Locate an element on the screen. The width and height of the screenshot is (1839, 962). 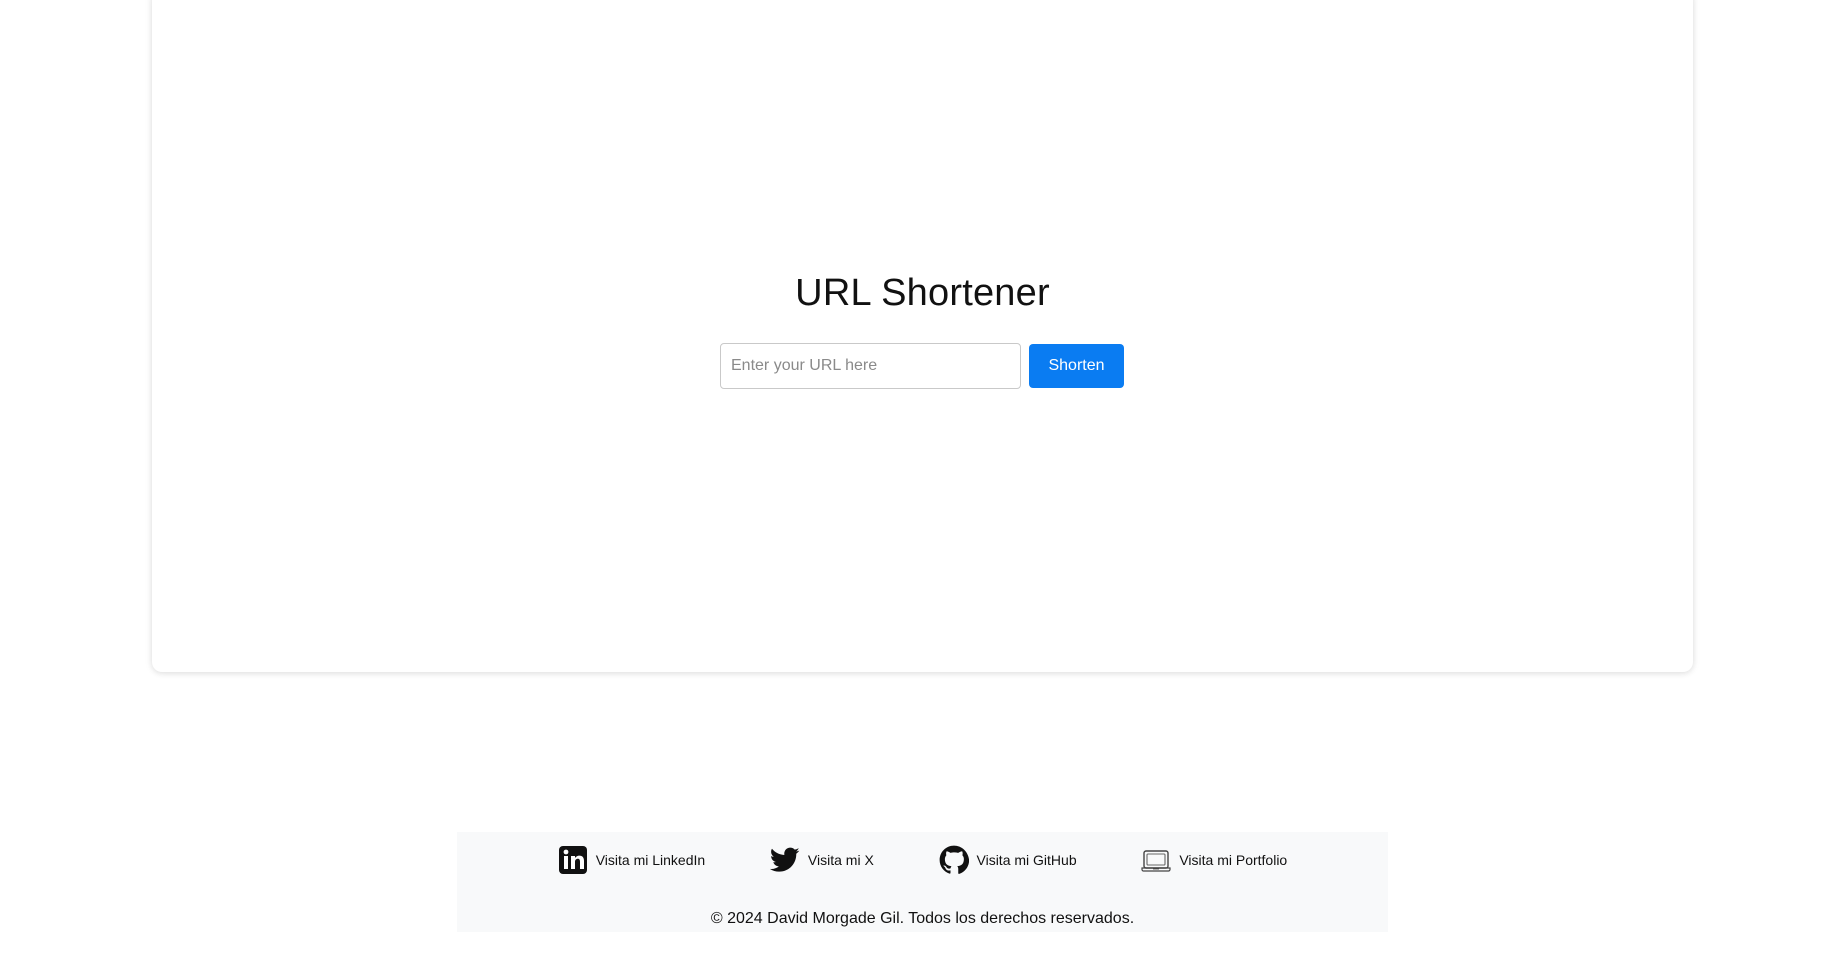
linkedin-icon is located at coordinates (573, 860).